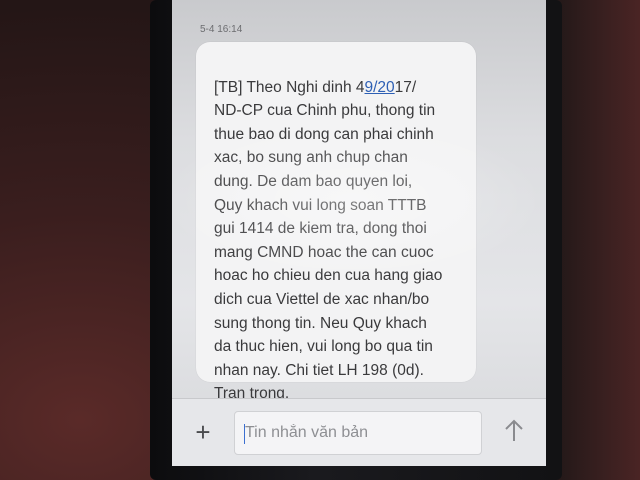 This screenshot has width=640, height=480. I want to click on message-composer: +, so click(359, 432).